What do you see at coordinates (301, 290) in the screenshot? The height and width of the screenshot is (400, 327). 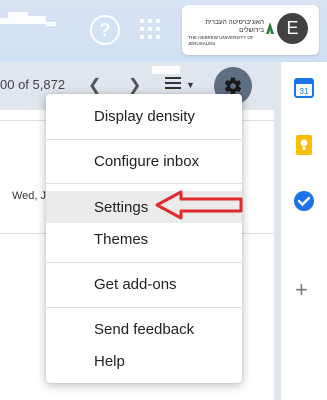 I see `plus-icon: +` at bounding box center [301, 290].